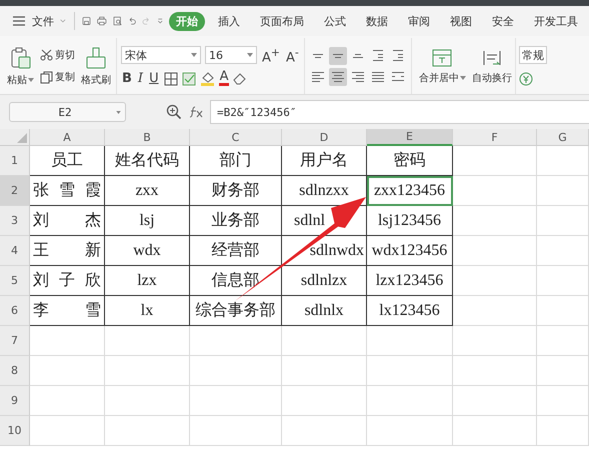 This screenshot has height=450, width=589. Describe the element at coordinates (282, 21) in the screenshot. I see `ribbon-tab: 页面布局` at that location.